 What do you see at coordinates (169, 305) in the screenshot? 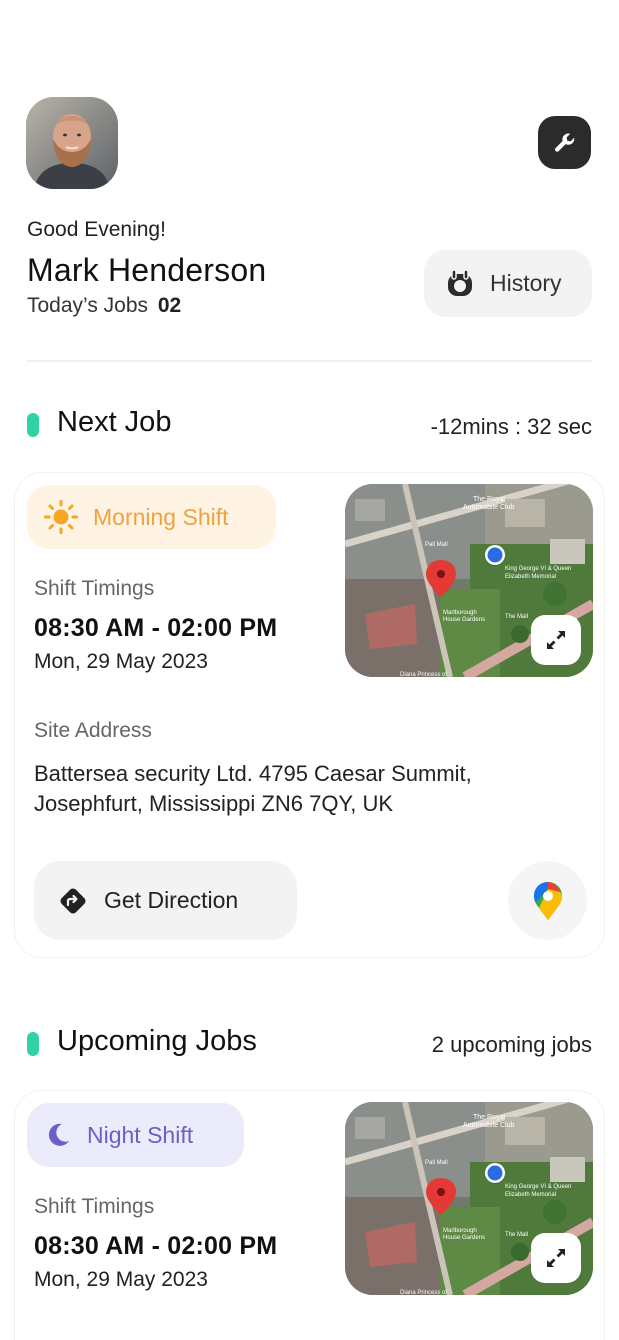
I see `todays-jobs-count: 02` at bounding box center [169, 305].